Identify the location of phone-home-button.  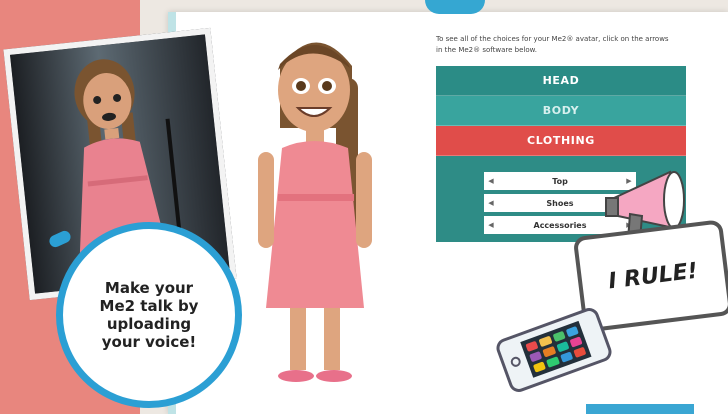
(516, 362).